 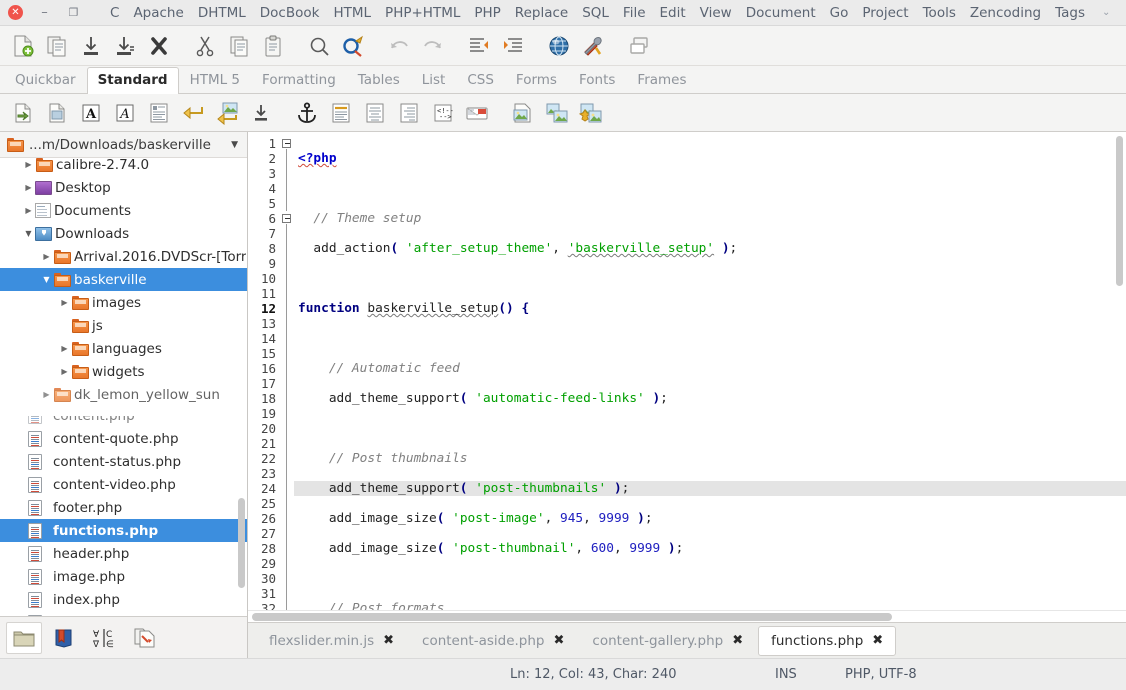 I want to click on break-icon, so click(x=193, y=113).